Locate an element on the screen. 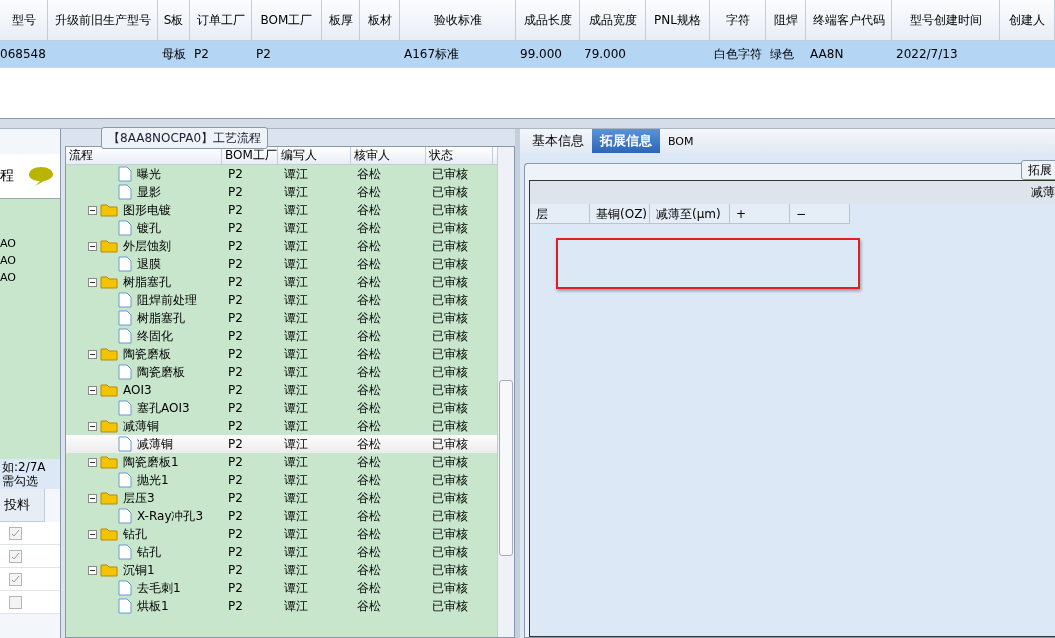 This screenshot has height=638, width=1055. column-header: 成品宽度 is located at coordinates (613, 20).